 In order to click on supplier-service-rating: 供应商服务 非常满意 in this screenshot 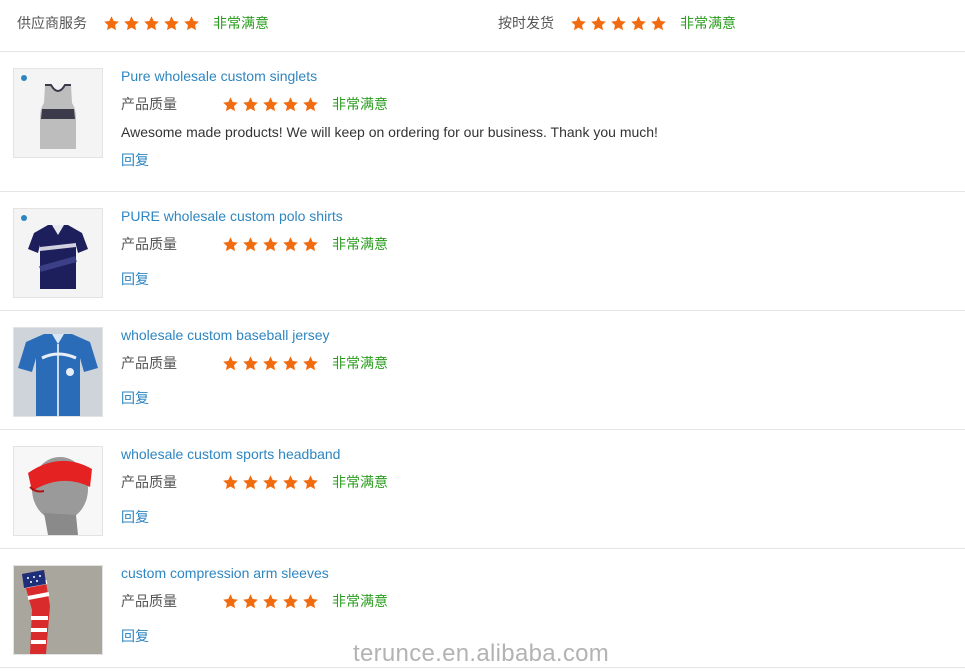, I will do `click(143, 23)`.